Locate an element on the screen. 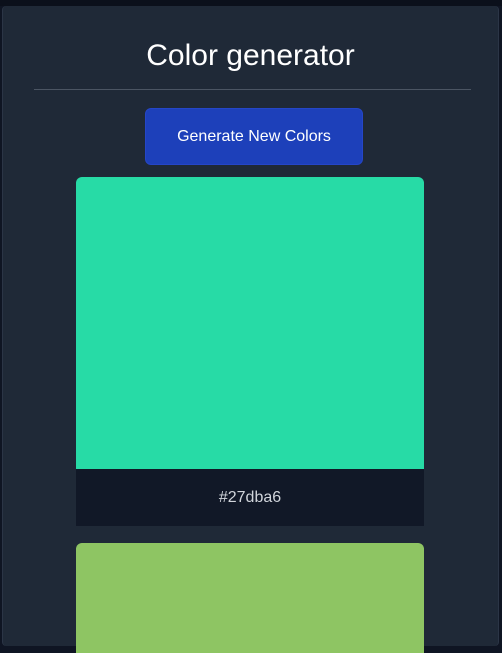  color-swatch is located at coordinates (250, 598).